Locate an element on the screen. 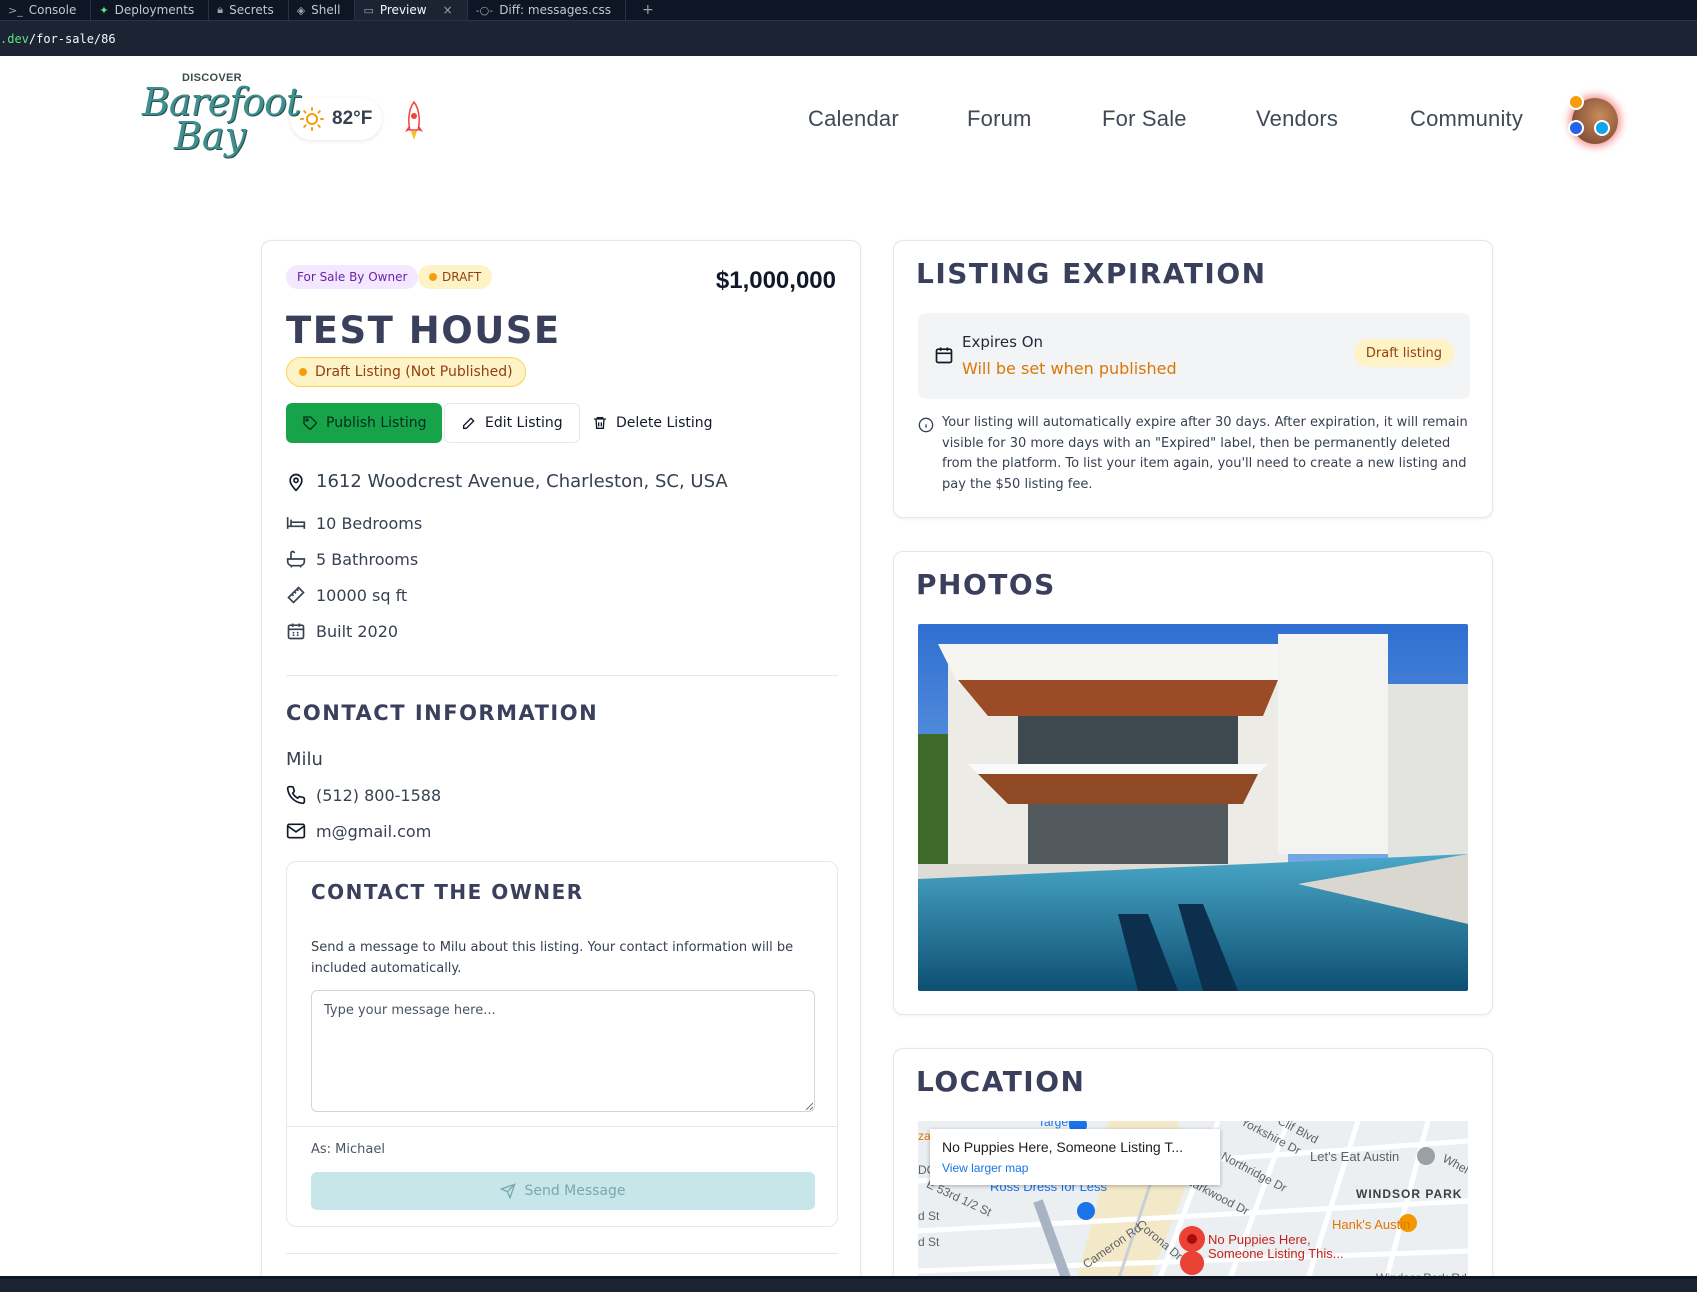 This screenshot has height=1292, width=1697. sun-icon is located at coordinates (312, 119).